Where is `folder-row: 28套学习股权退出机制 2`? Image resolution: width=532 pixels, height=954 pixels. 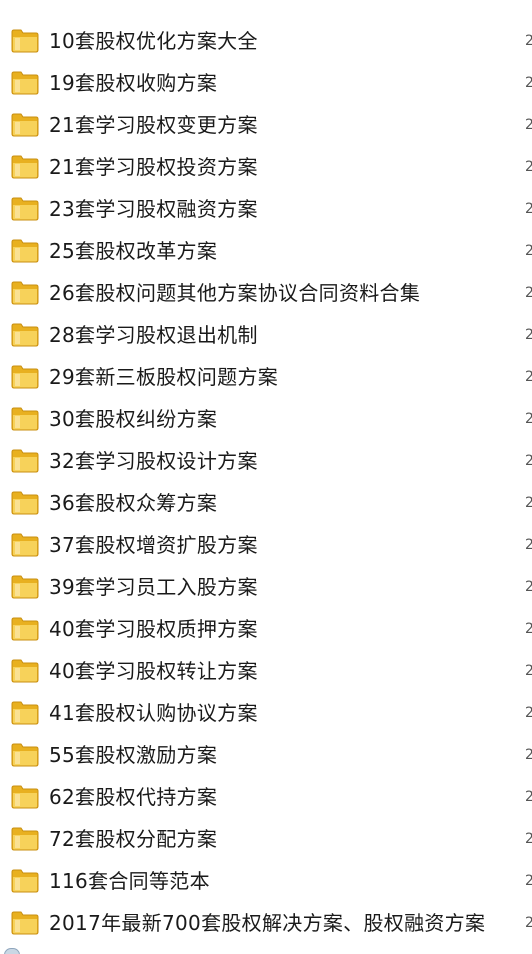
folder-row: 28套学习股权退出机制 2 is located at coordinates (266, 335).